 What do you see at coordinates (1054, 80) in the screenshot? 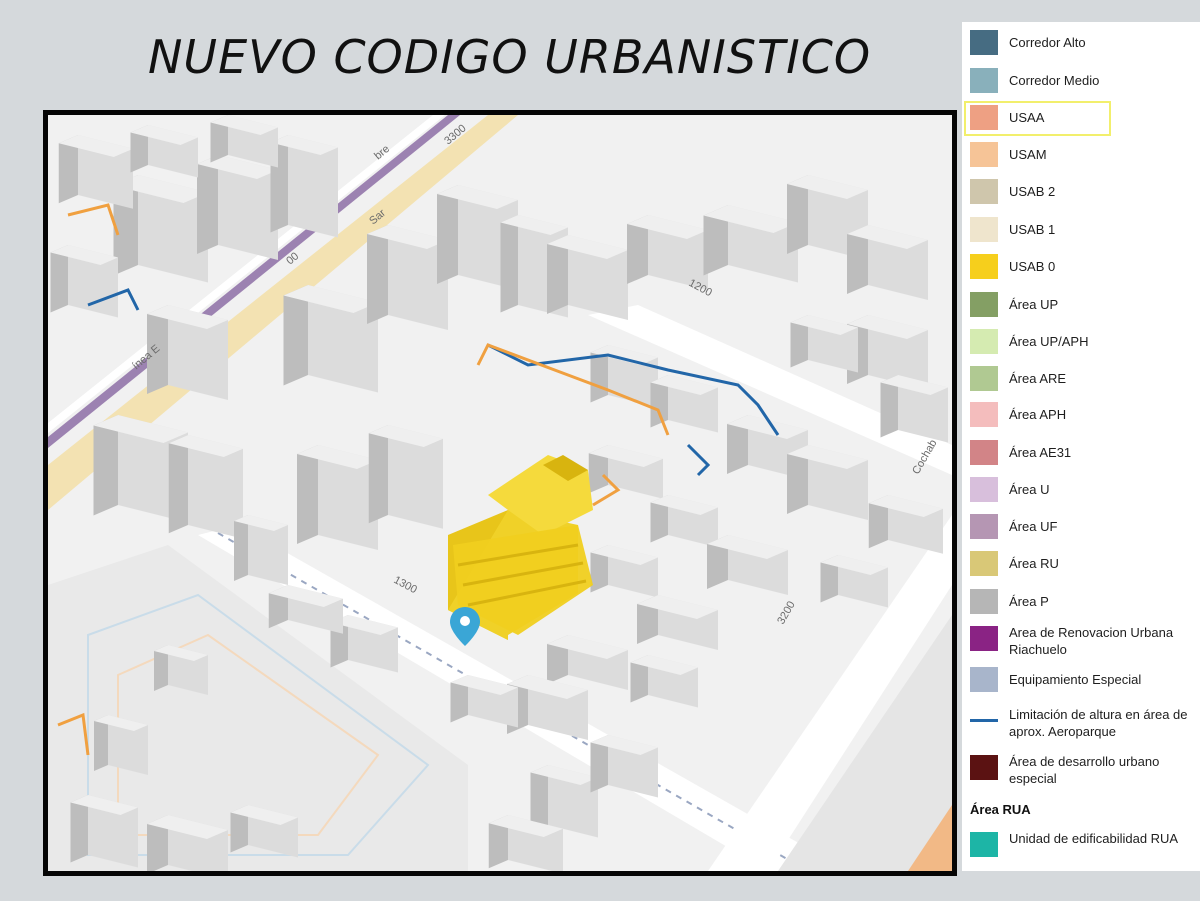
I see `legend-label: Corredor Medio` at bounding box center [1054, 80].